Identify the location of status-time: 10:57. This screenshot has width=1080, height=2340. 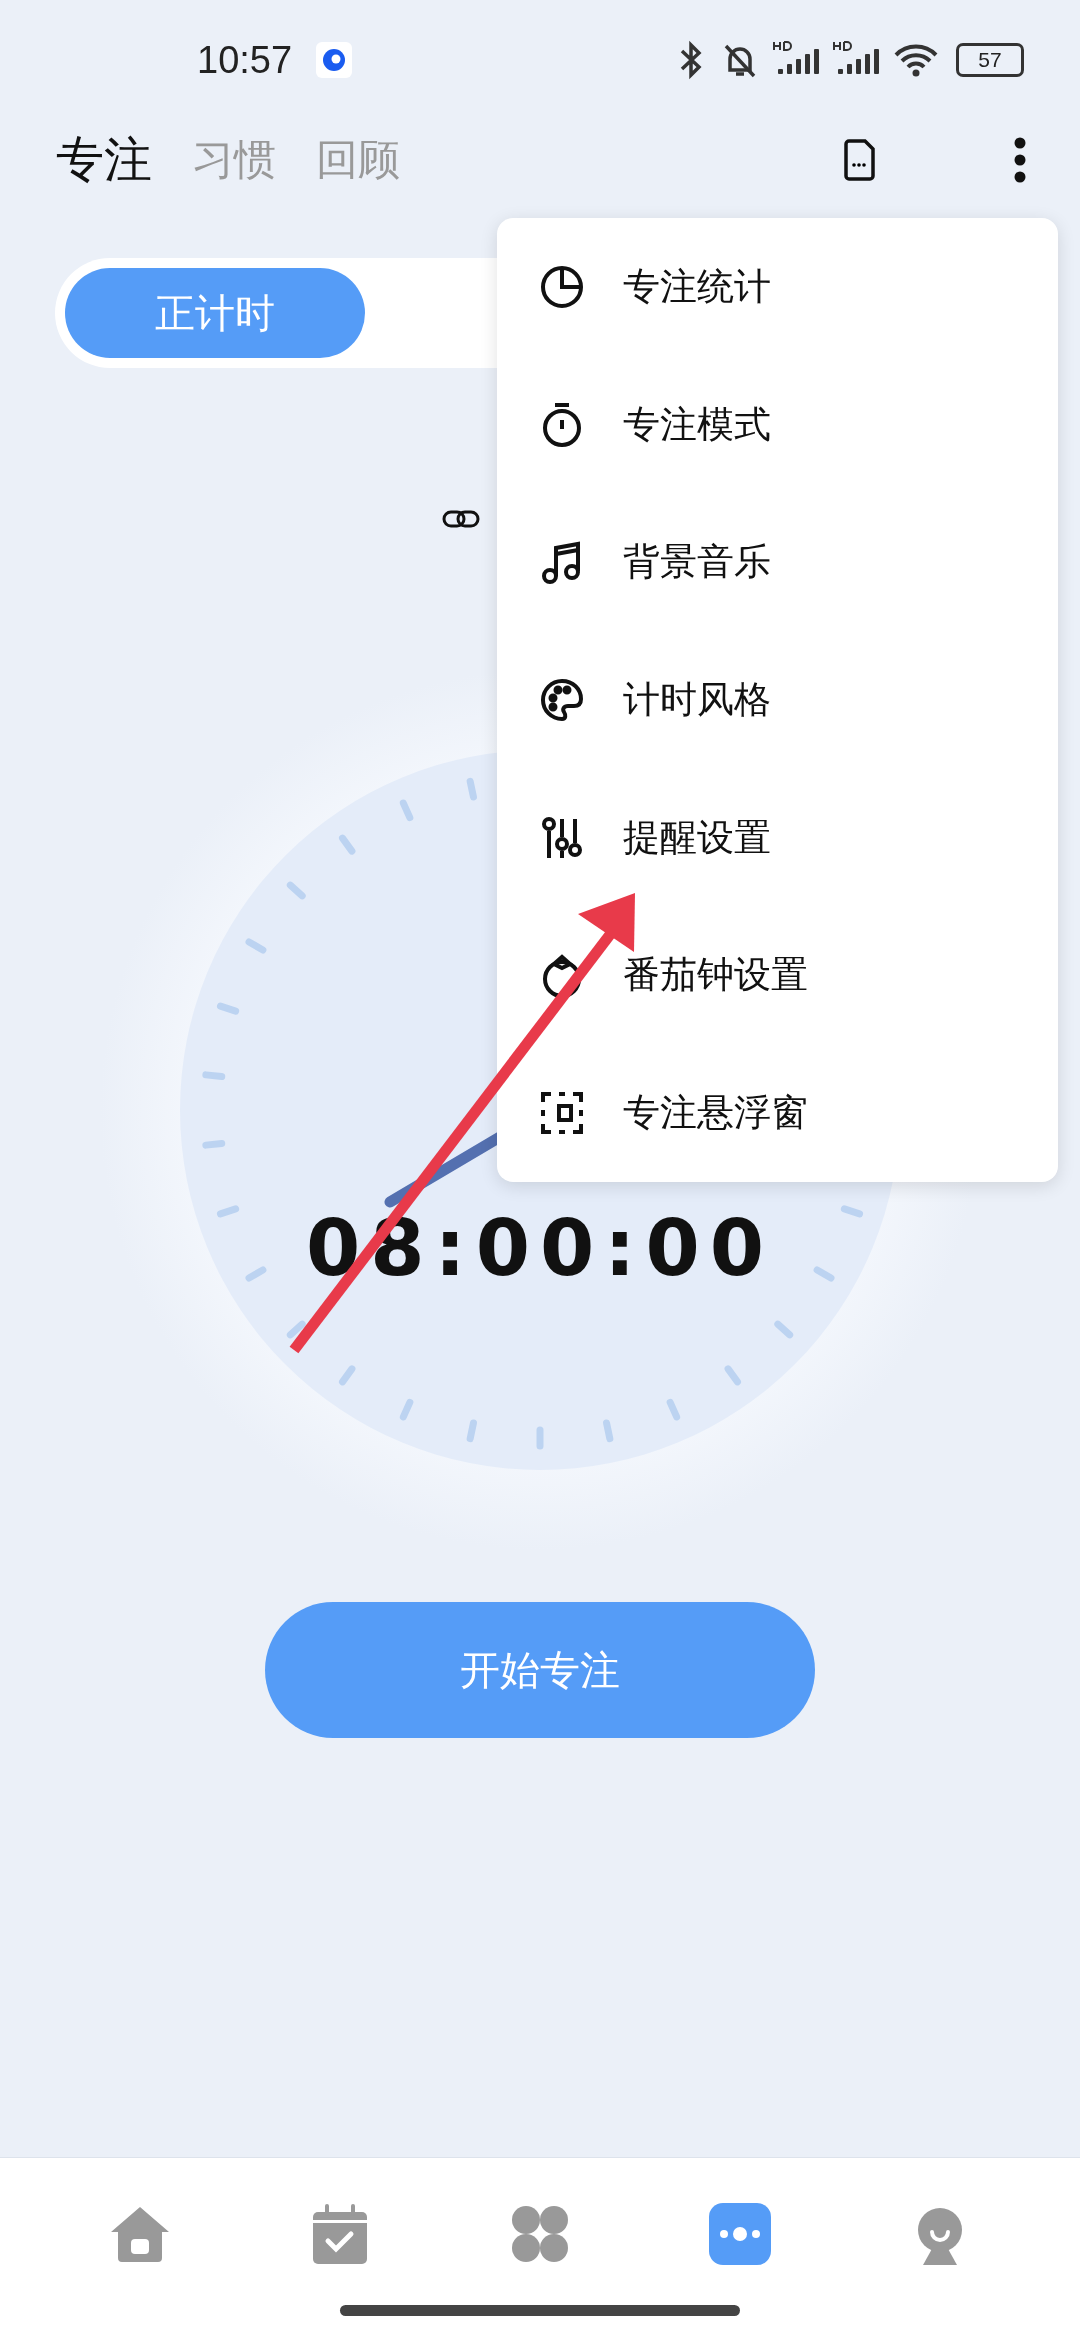
(245, 60).